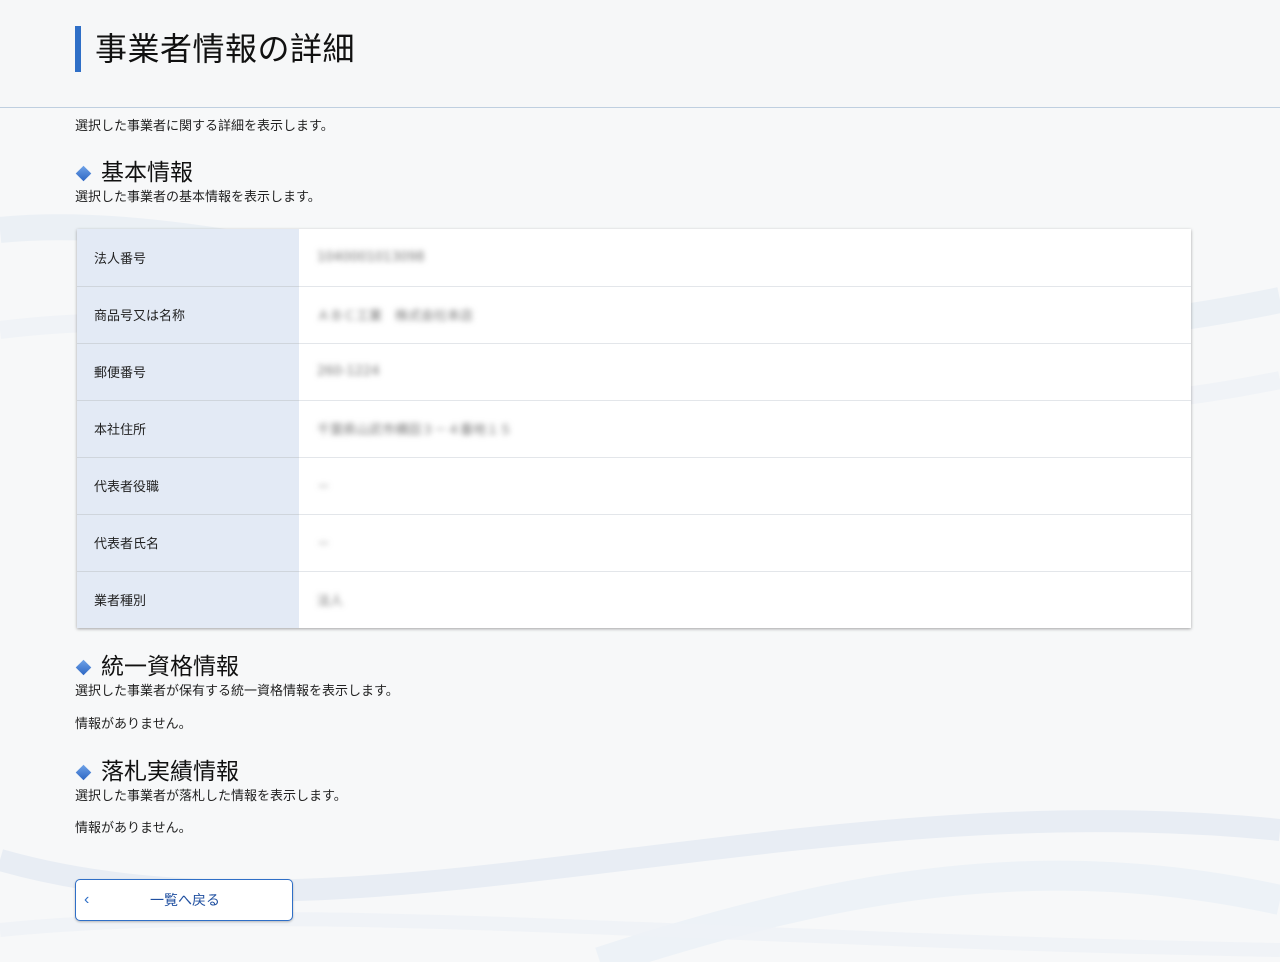 The image size is (1280, 962). I want to click on table-row: 郵便番号 260-1224, so click(634, 372).